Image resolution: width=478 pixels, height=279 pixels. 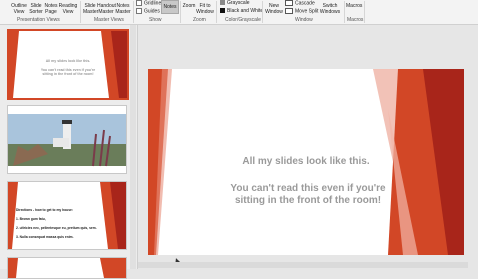 I want to click on grayscale-label: Grayscale, so click(x=238, y=3).